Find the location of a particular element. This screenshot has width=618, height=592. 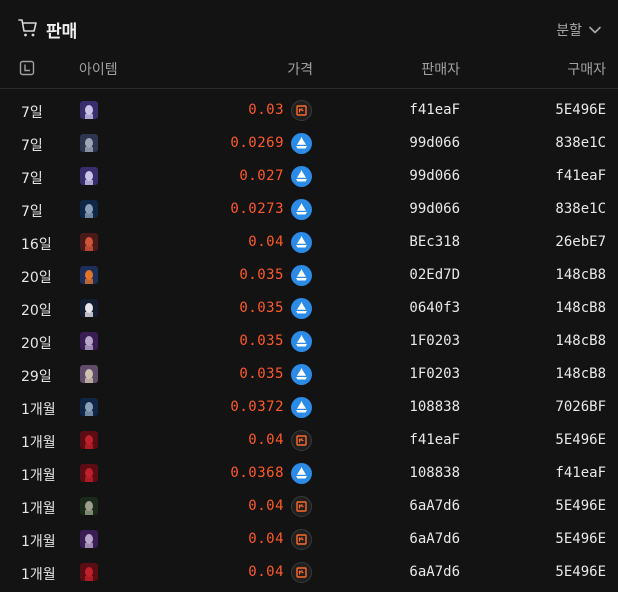

split-button: 분할 is located at coordinates (579, 30).